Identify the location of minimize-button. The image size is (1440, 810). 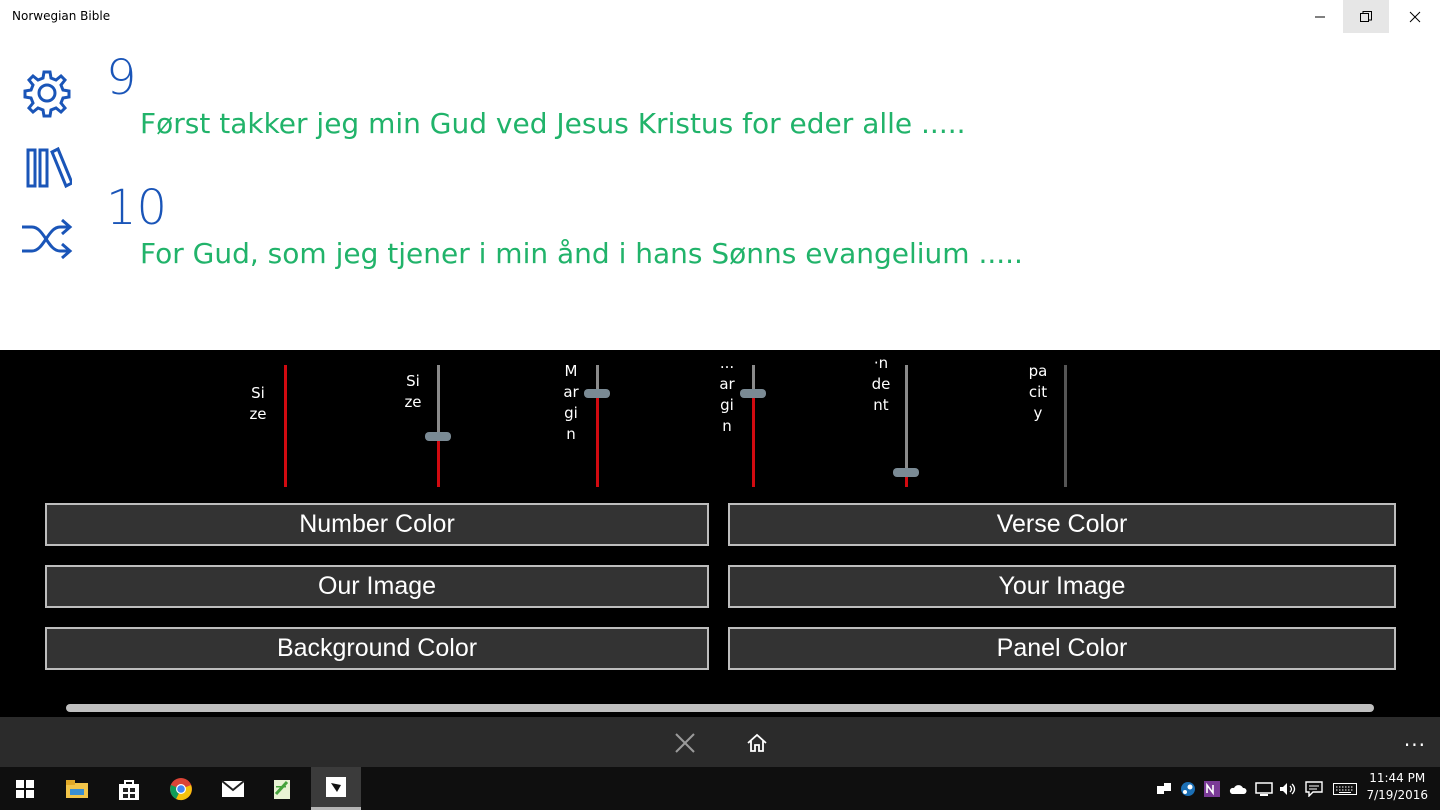
(1320, 16).